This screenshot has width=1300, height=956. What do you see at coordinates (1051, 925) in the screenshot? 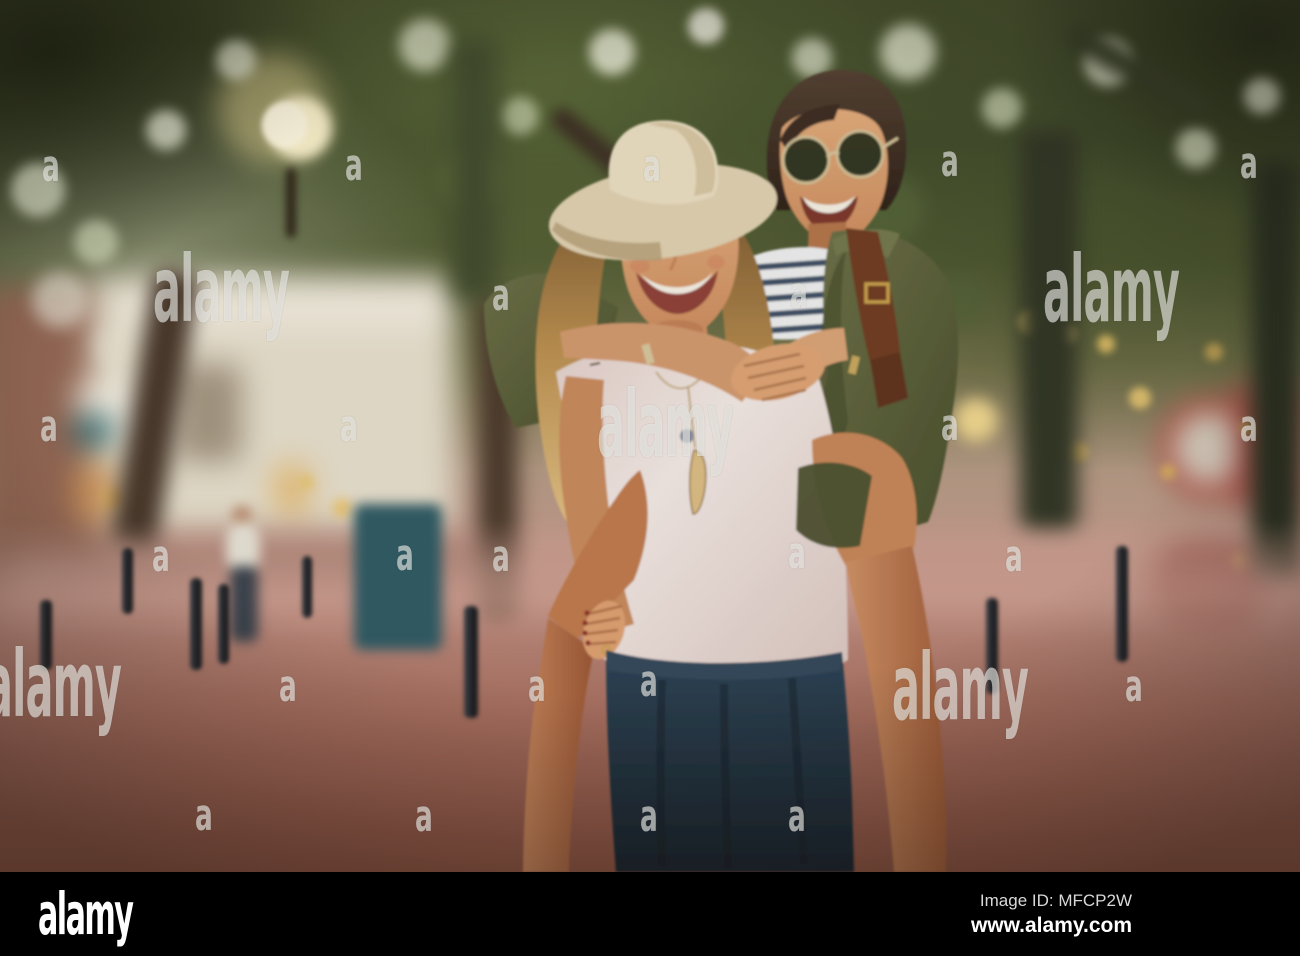
I see `alamy-url-text: www.alamy.com` at bounding box center [1051, 925].